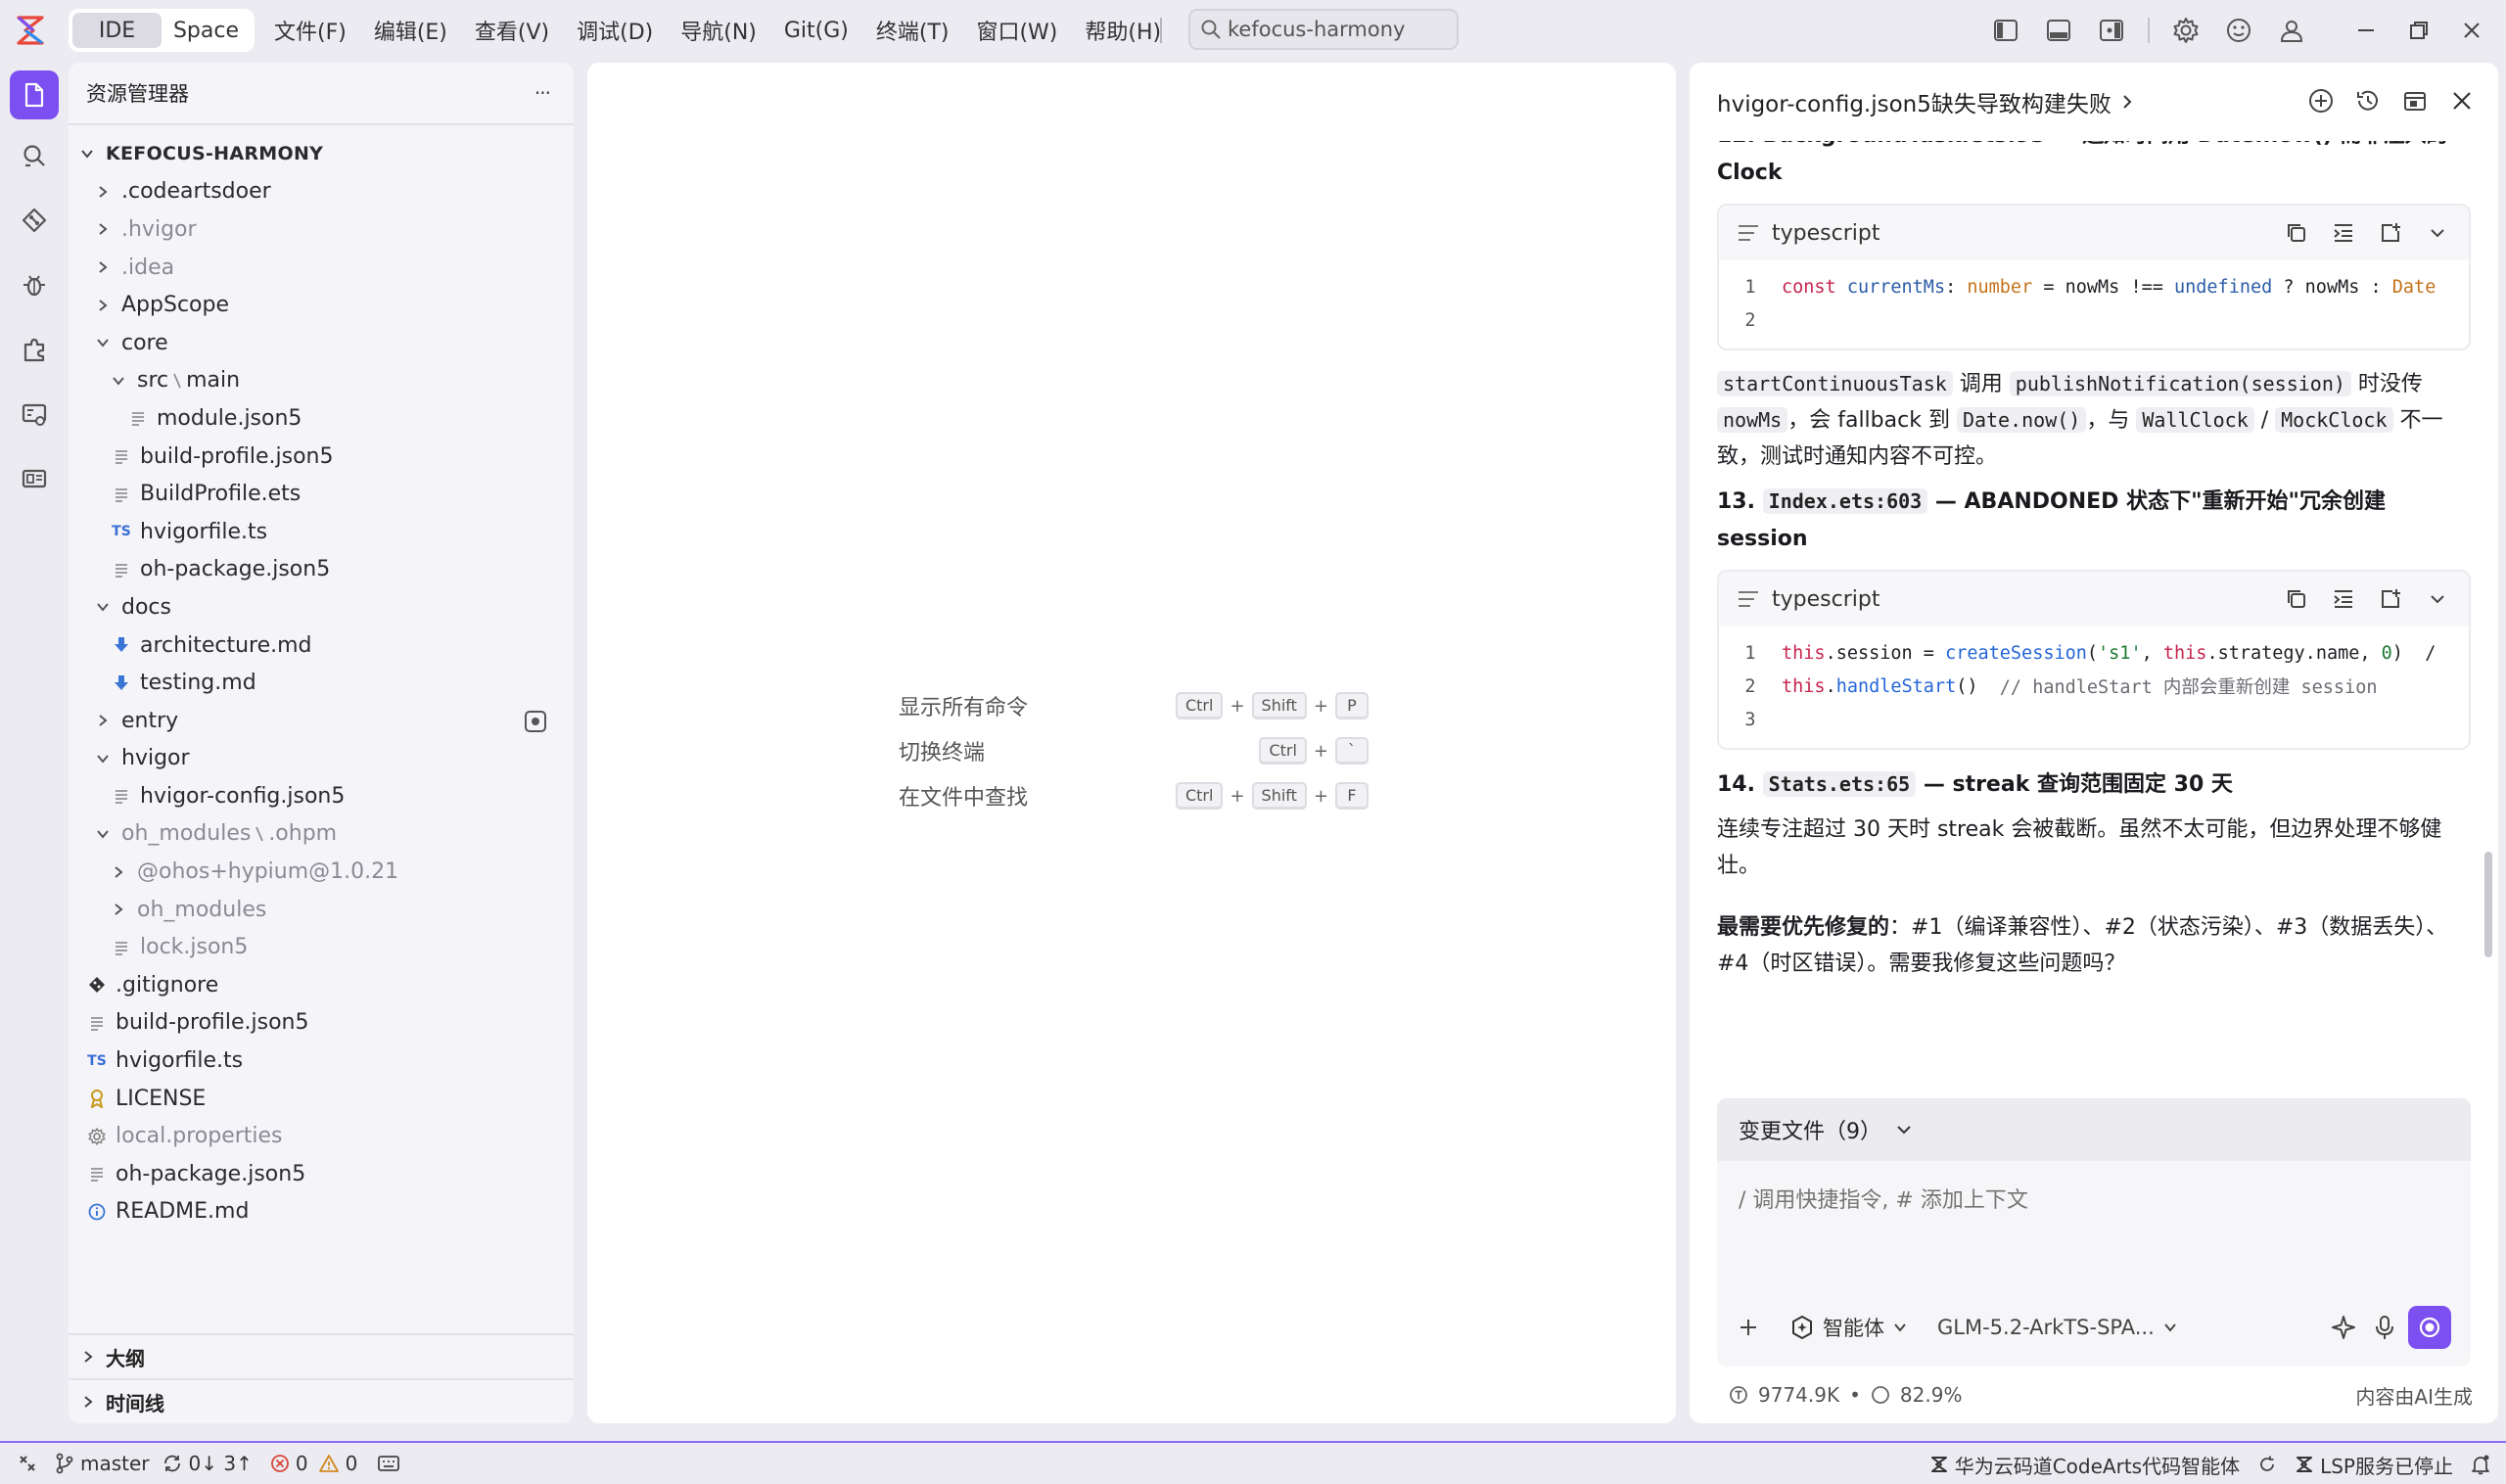 This screenshot has width=2506, height=1484. What do you see at coordinates (1748, 1327) in the screenshot?
I see `add-context-button` at bounding box center [1748, 1327].